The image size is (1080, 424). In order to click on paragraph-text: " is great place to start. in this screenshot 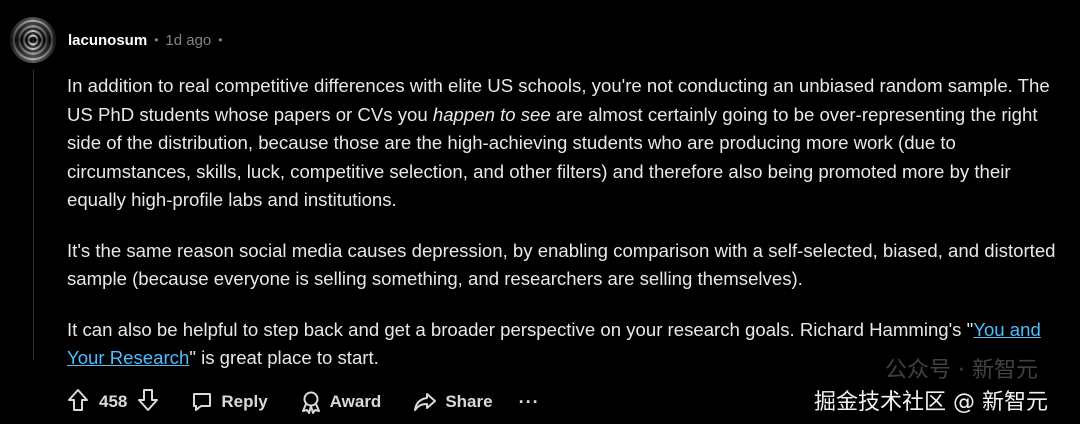, I will do `click(284, 357)`.